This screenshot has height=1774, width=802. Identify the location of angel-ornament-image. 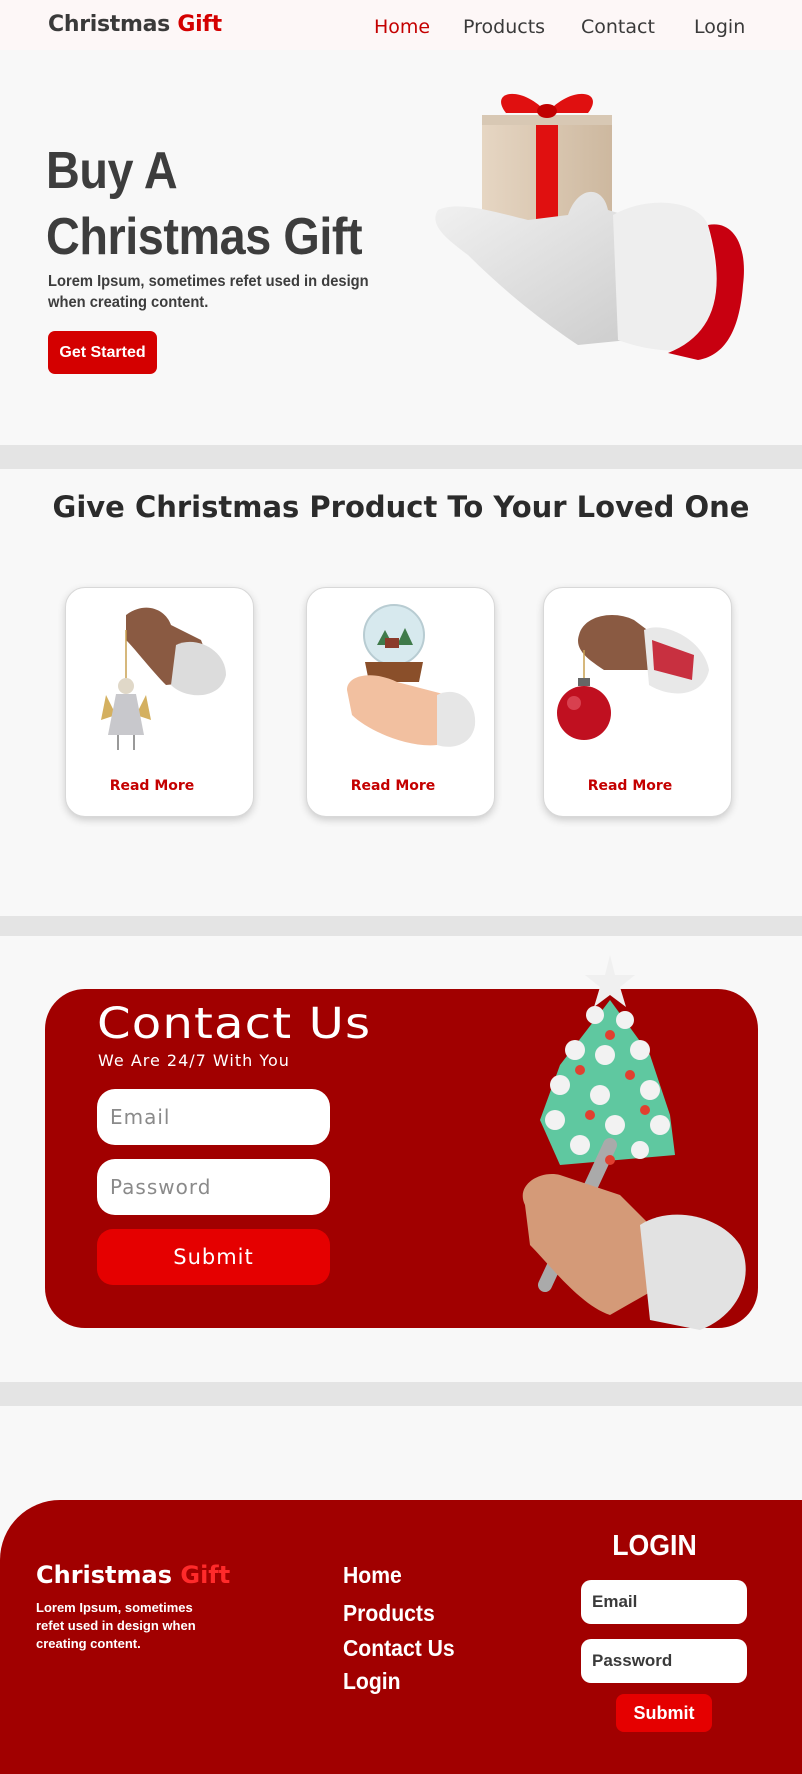
(160, 680).